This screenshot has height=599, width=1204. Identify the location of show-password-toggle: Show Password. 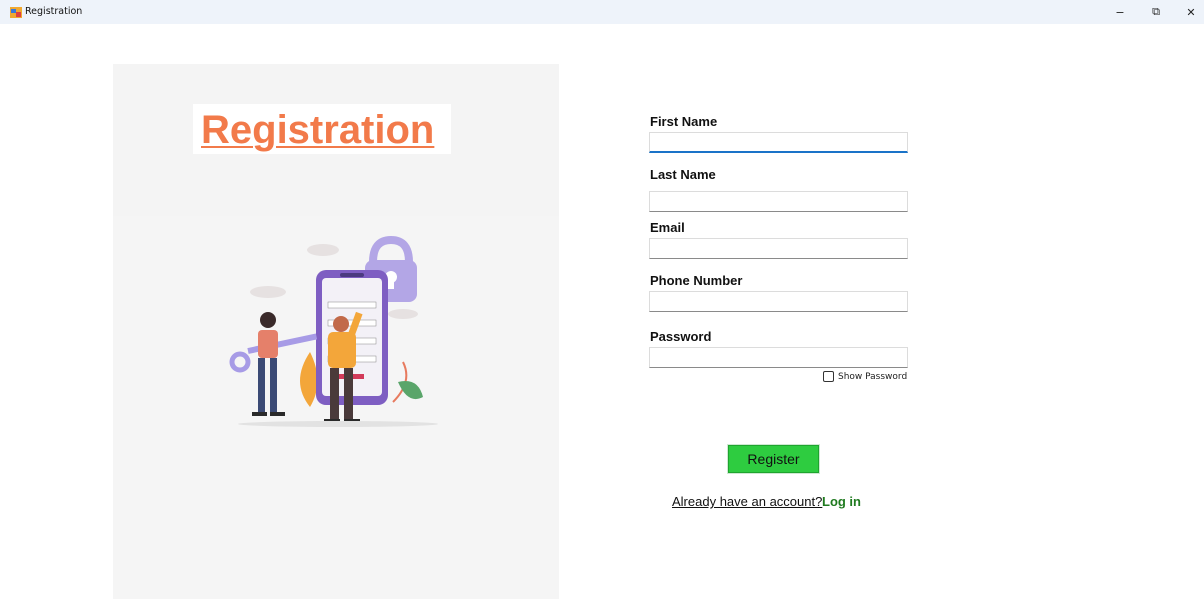
(865, 376).